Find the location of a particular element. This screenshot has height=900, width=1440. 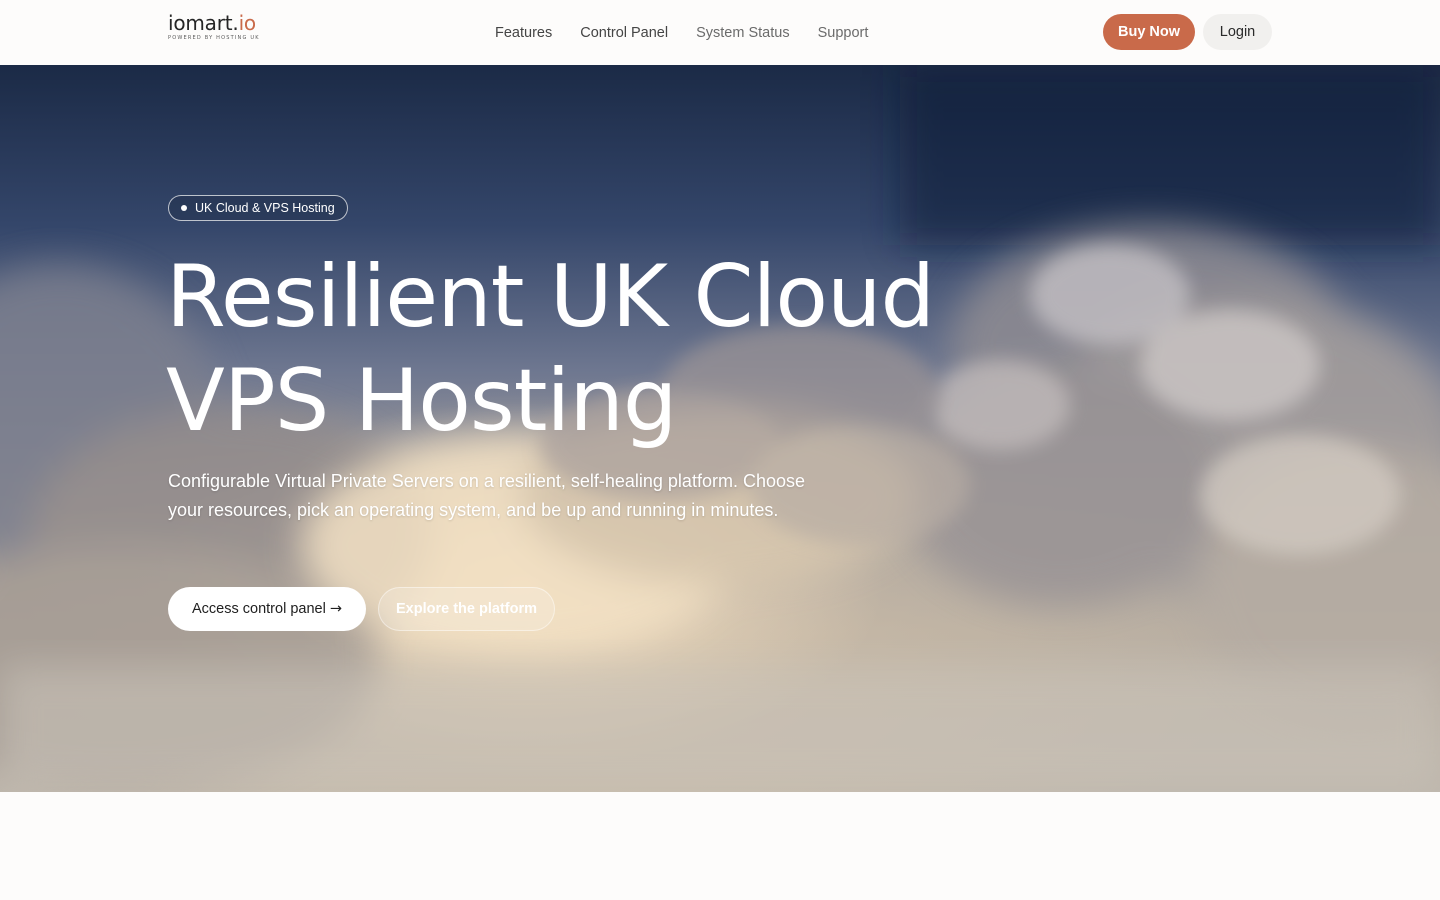

explore-platform-button: Explore the platform is located at coordinates (466, 609).